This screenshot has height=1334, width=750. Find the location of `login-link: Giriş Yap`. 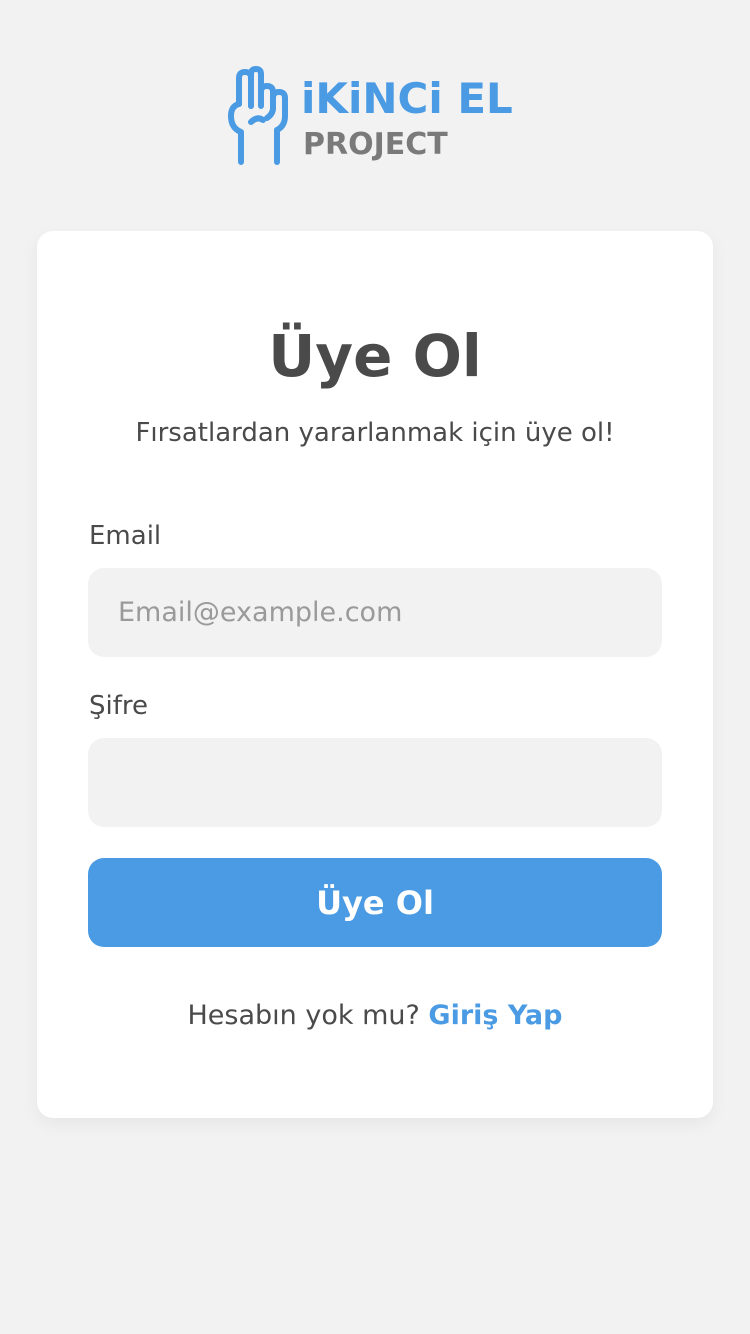

login-link: Giriş Yap is located at coordinates (495, 1015).